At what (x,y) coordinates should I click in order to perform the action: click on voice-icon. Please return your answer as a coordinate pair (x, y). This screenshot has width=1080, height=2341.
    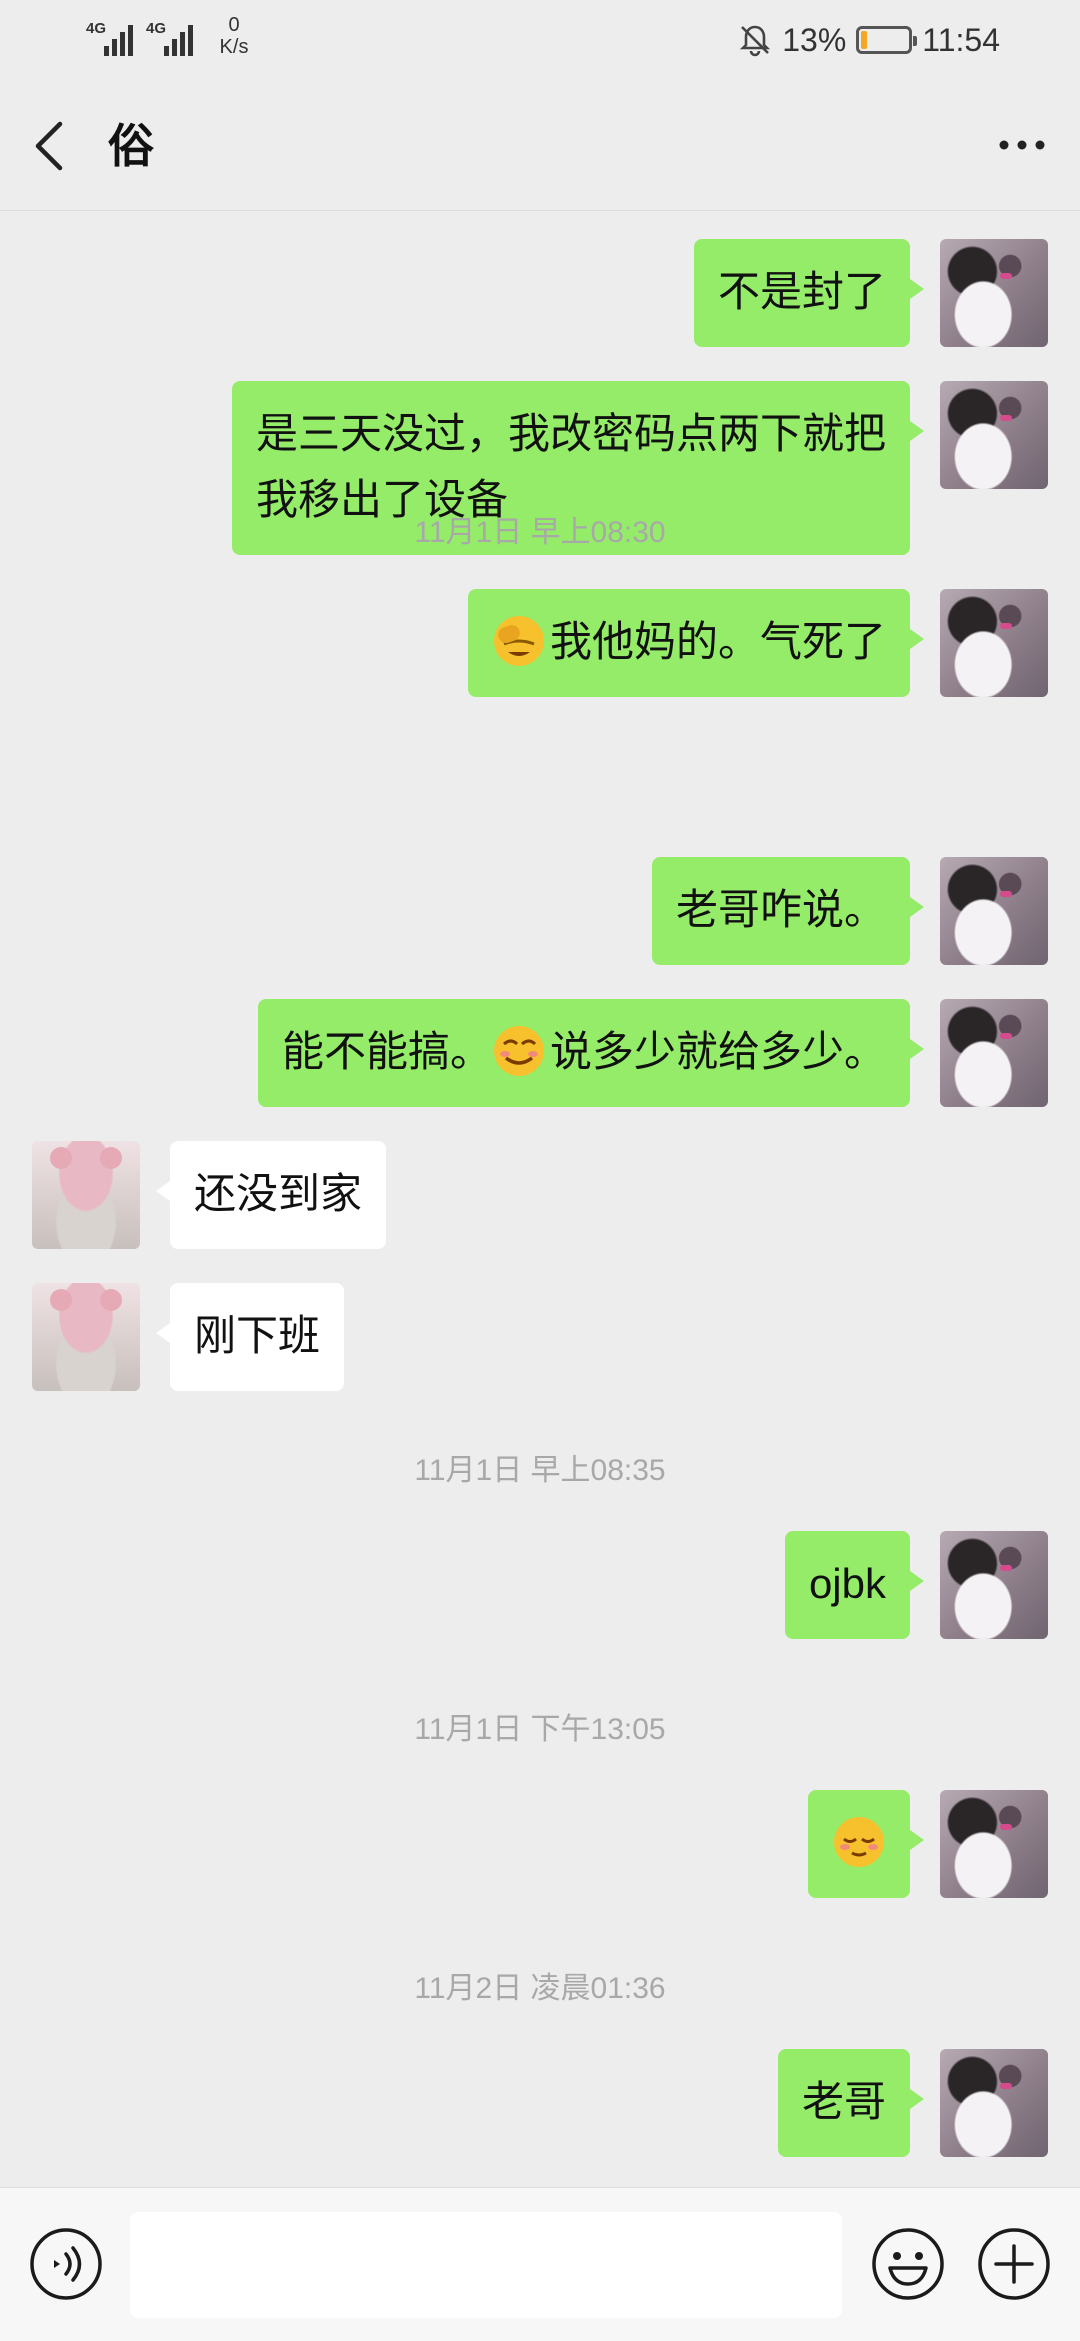
    Looking at the image, I should click on (66, 2264).